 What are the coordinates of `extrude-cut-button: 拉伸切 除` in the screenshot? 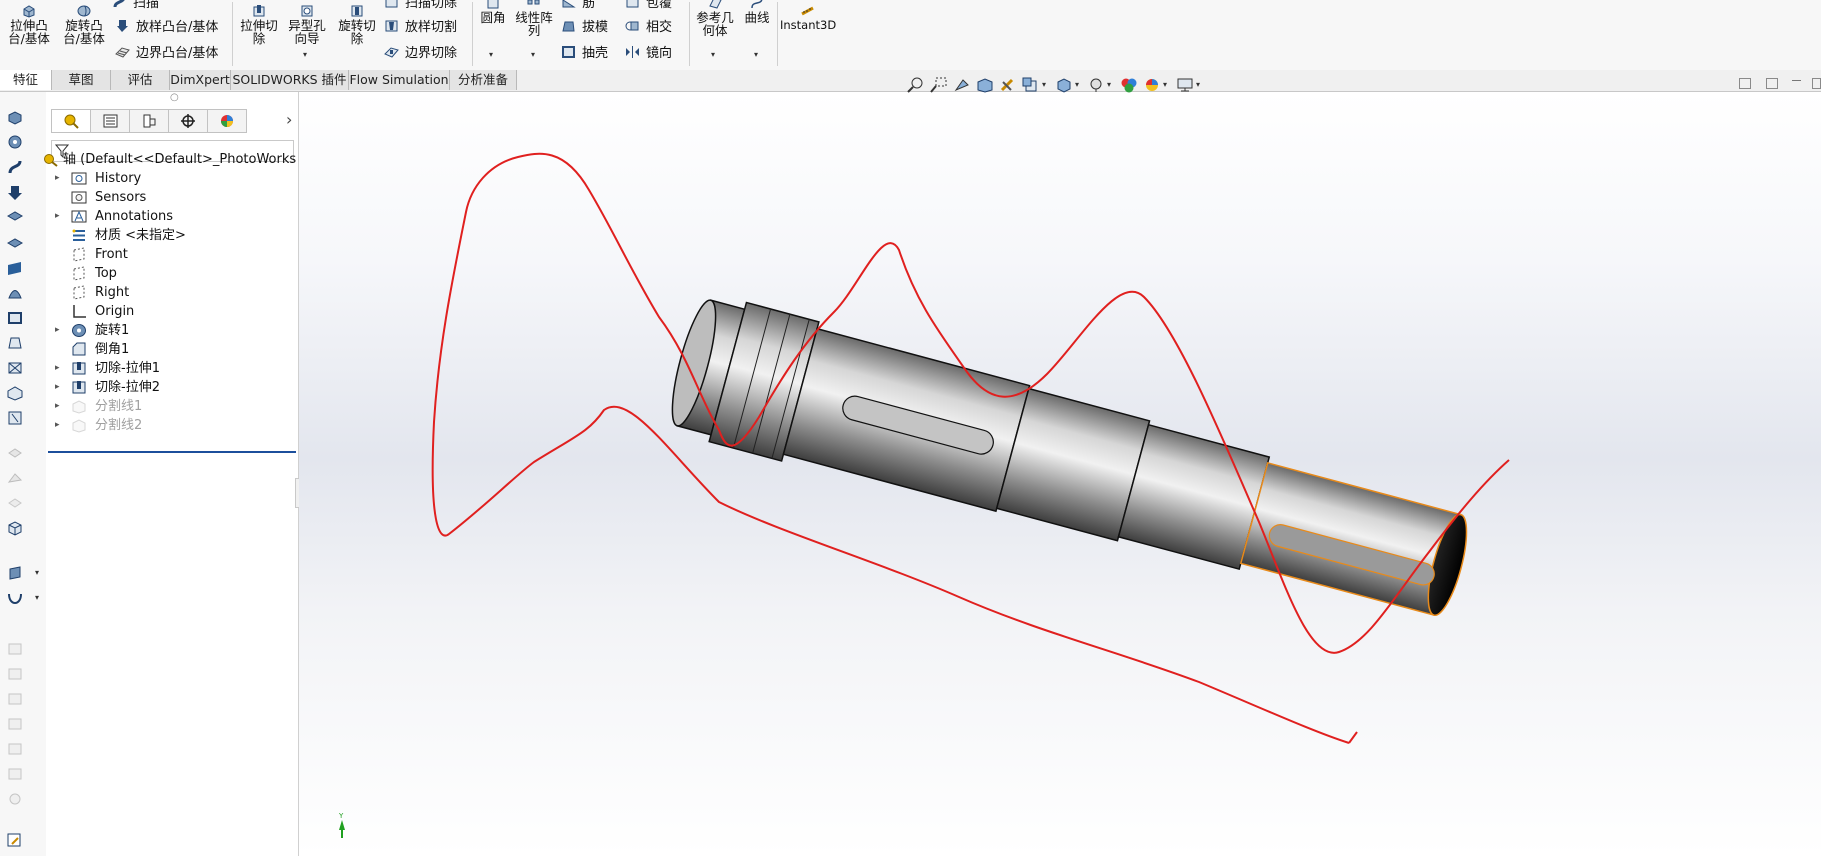 It's located at (259, 24).